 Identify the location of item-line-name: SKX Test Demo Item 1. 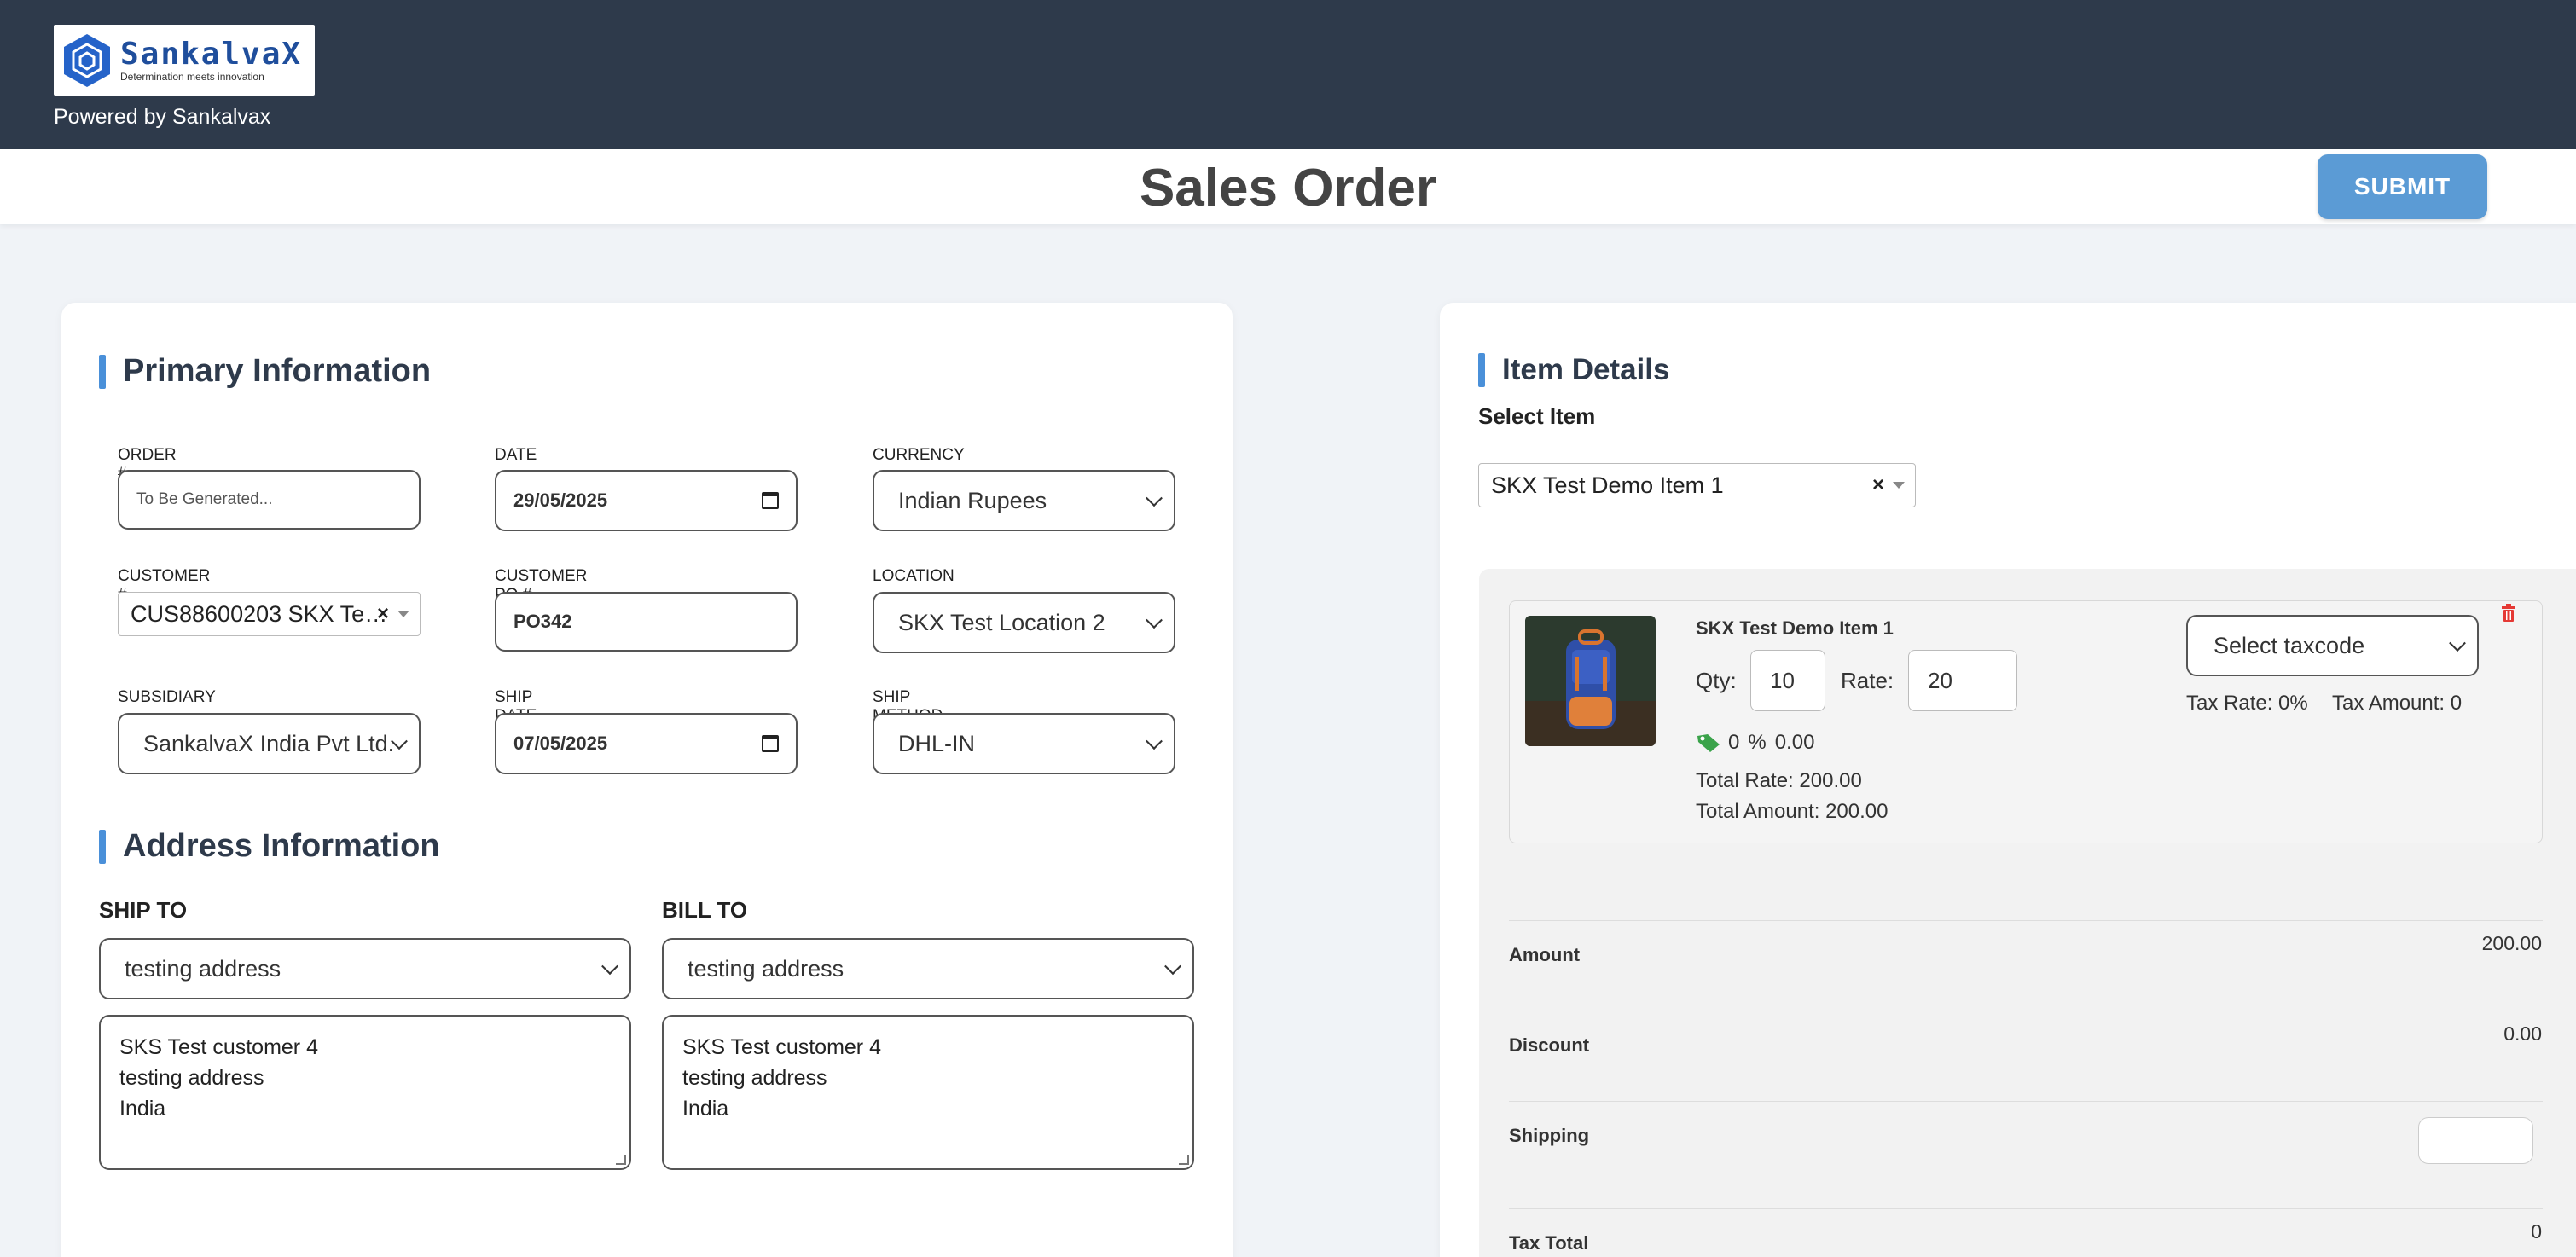
(1795, 628).